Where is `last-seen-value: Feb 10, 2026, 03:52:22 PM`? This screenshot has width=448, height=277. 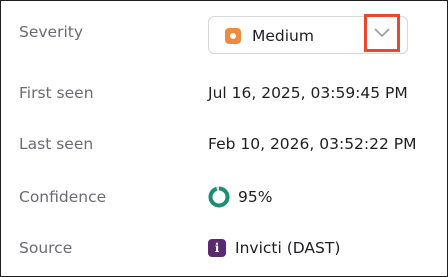 last-seen-value: Feb 10, 2026, 03:52:22 PM is located at coordinates (312, 144).